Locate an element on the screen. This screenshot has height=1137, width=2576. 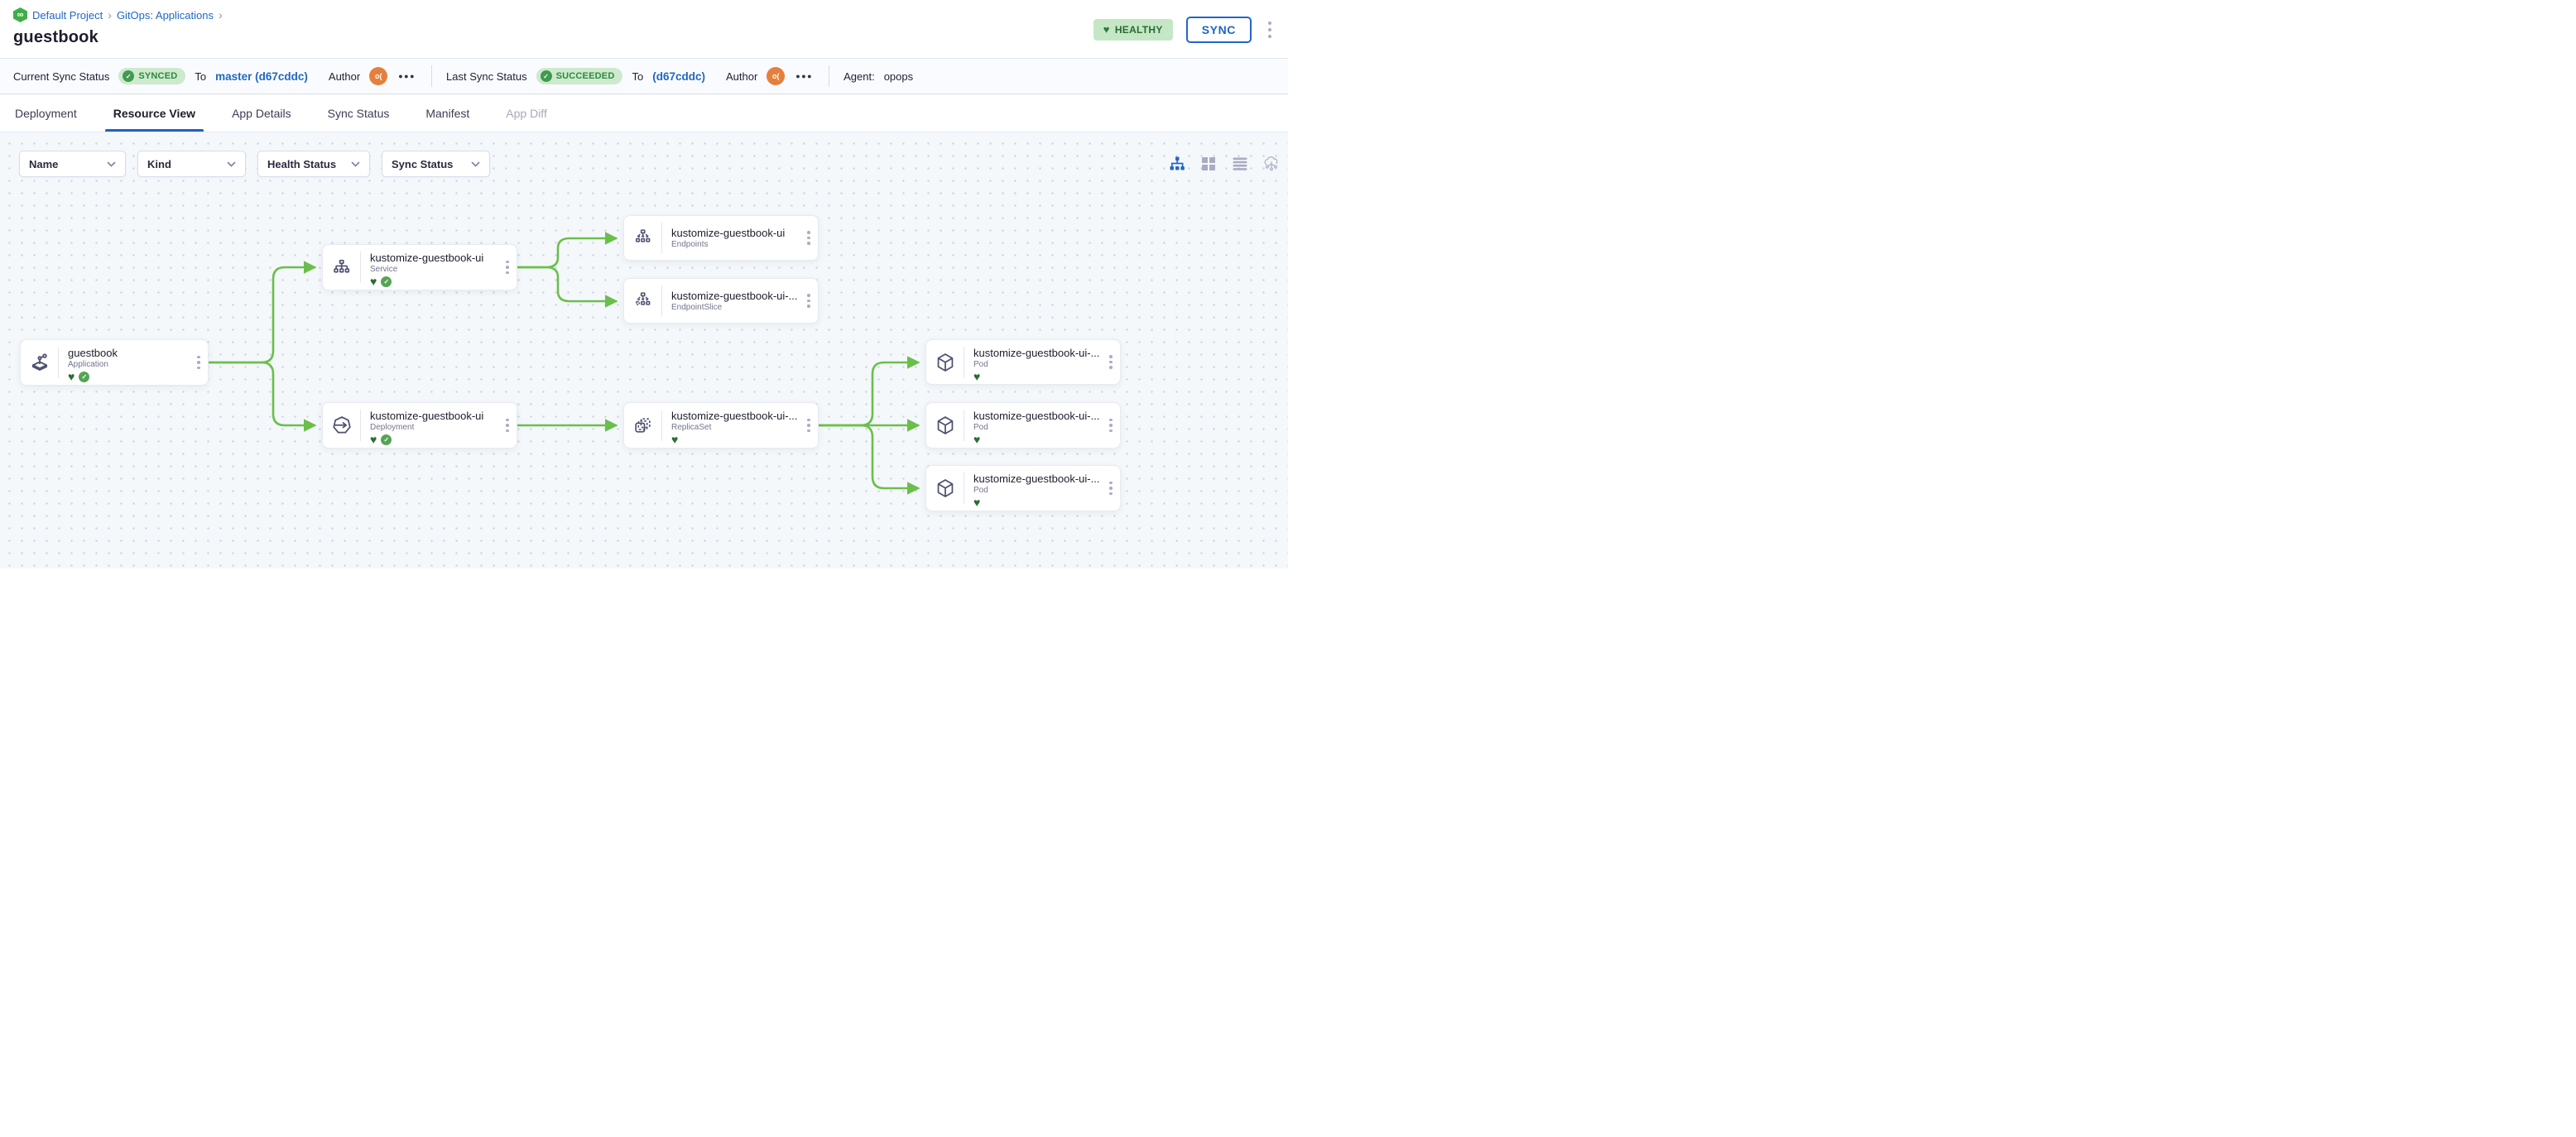
node-deployment: kustomize-guestbook-ui Deployment ♥ ✓ is located at coordinates (419, 425).